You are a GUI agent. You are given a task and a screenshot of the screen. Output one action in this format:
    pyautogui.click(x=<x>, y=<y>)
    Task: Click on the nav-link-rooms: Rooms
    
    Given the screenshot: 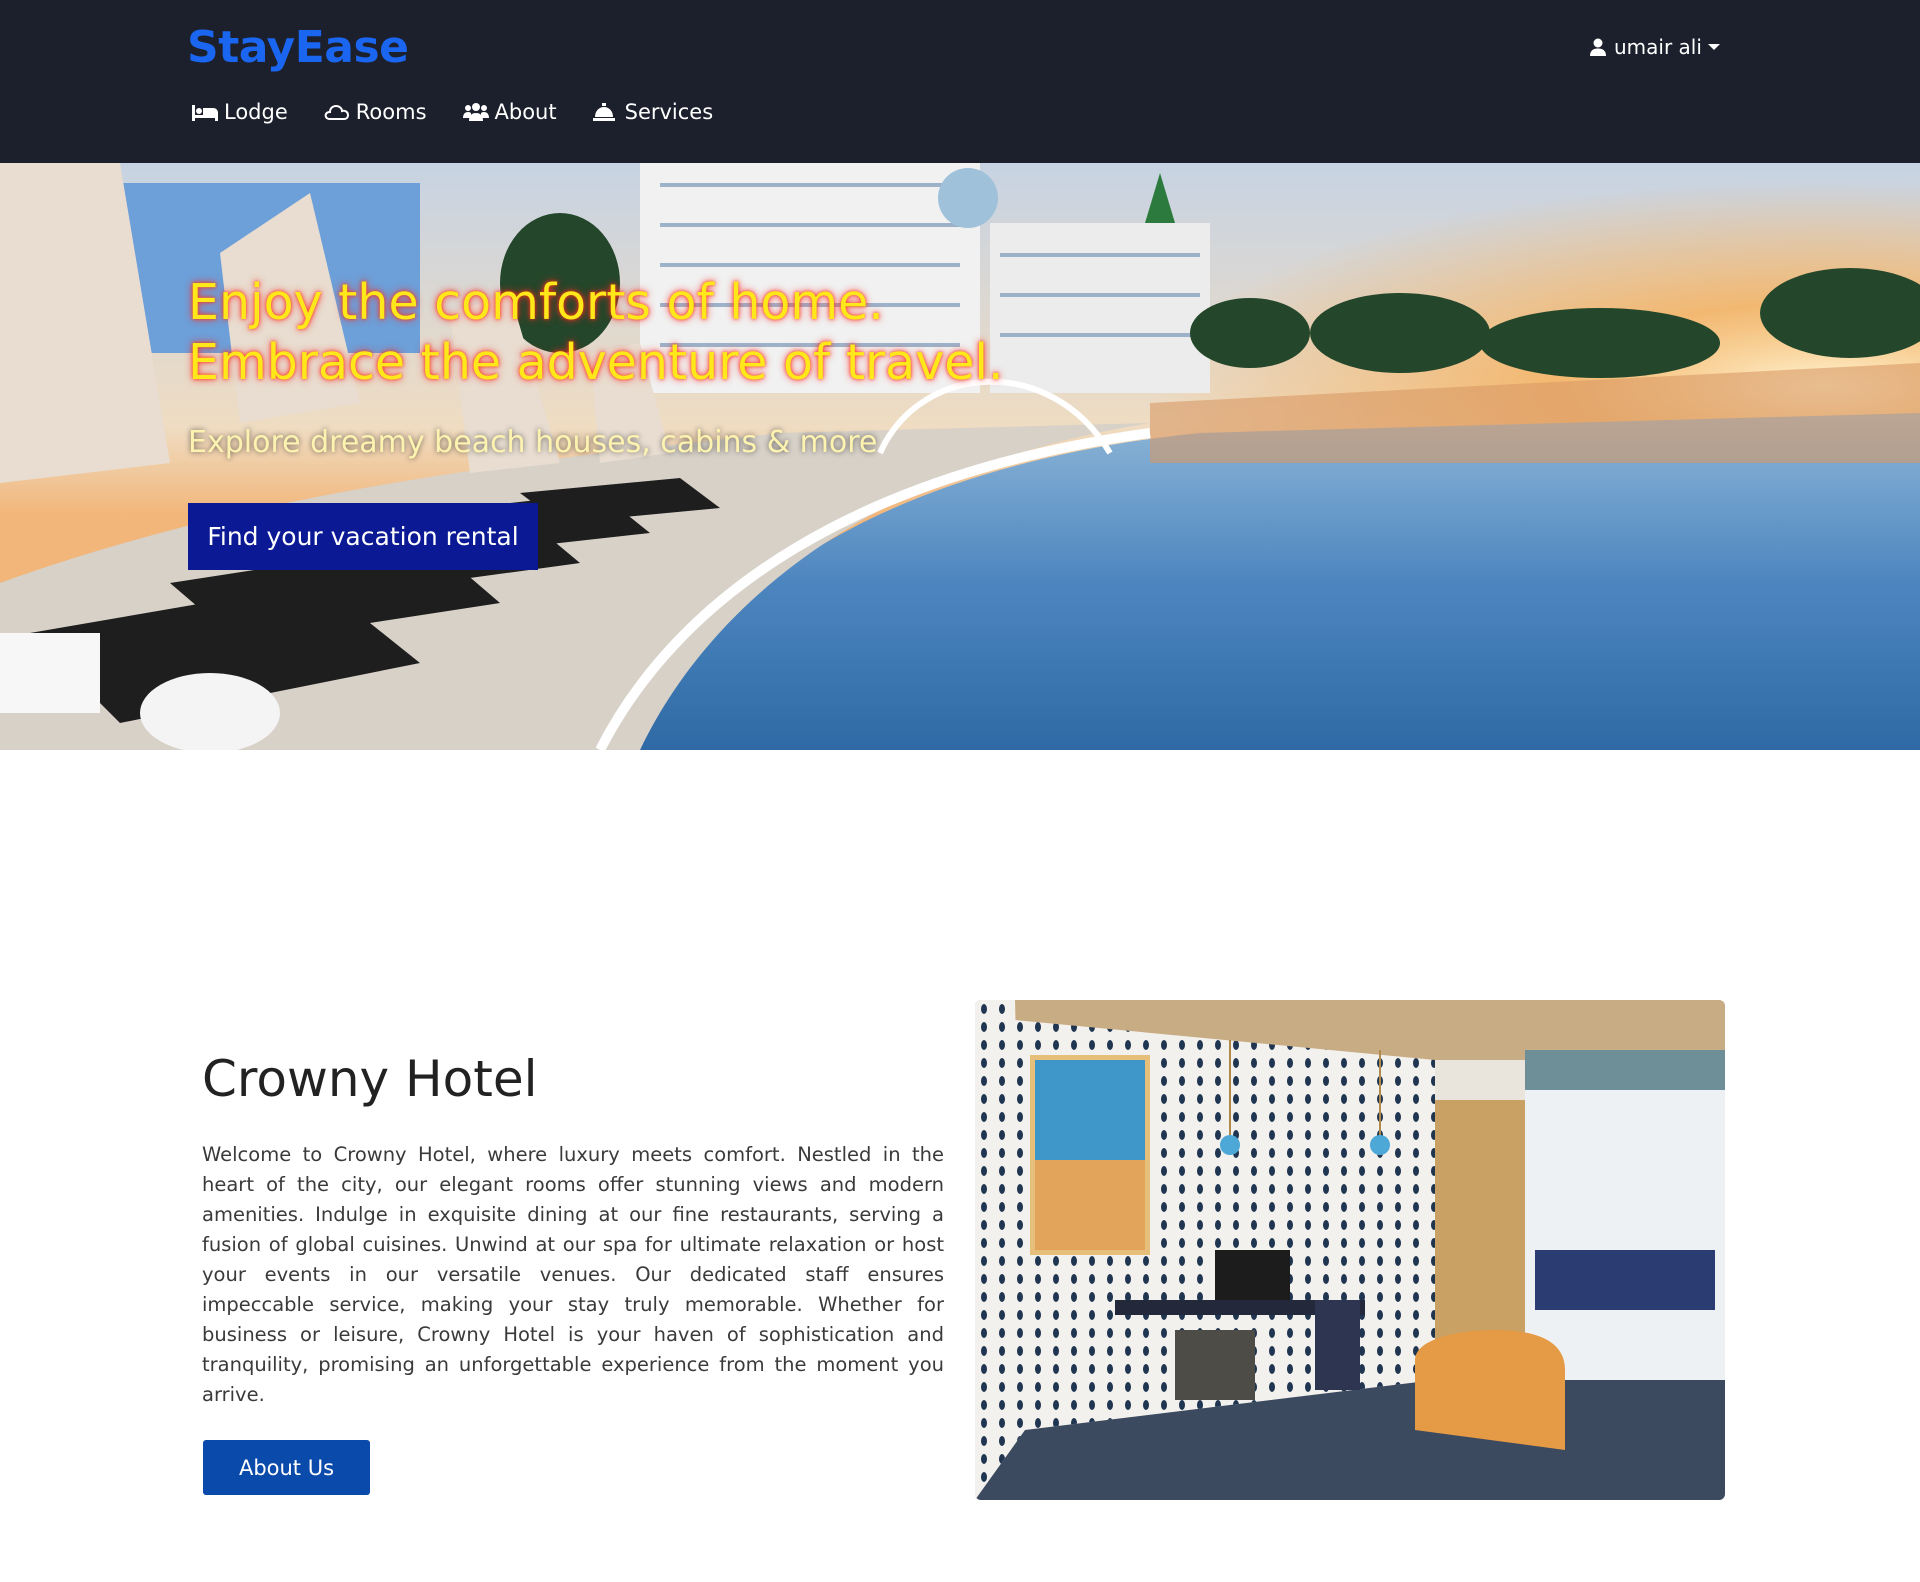 What is the action you would take?
    pyautogui.click(x=375, y=112)
    